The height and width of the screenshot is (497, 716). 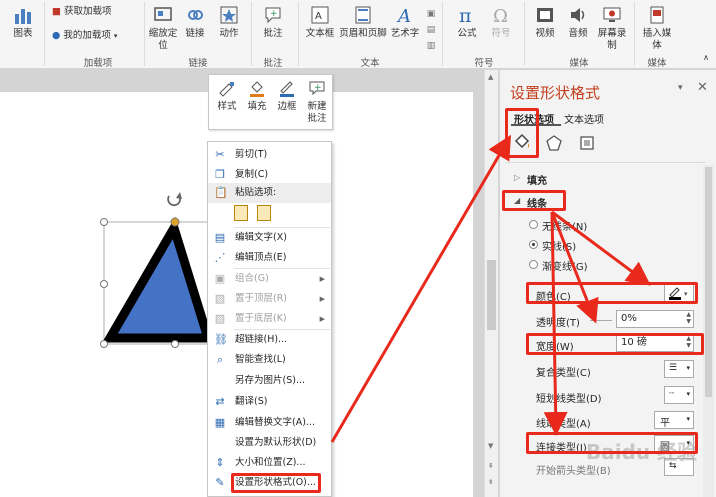 I want to click on slide-scrollbar: ▲ ▼ ⇞ ⇟, so click(x=491, y=283).